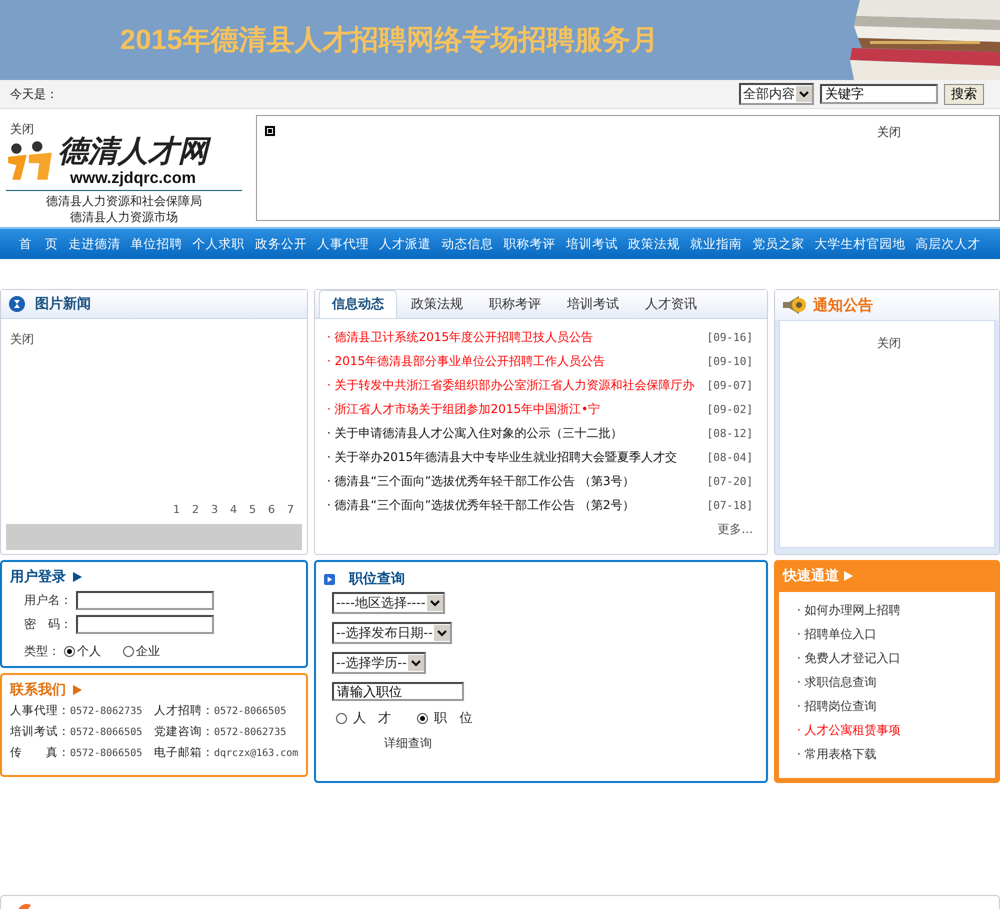  What do you see at coordinates (389, 40) in the screenshot?
I see `banner-title: 2015年德清县人才招聘网络专场招聘服务月` at bounding box center [389, 40].